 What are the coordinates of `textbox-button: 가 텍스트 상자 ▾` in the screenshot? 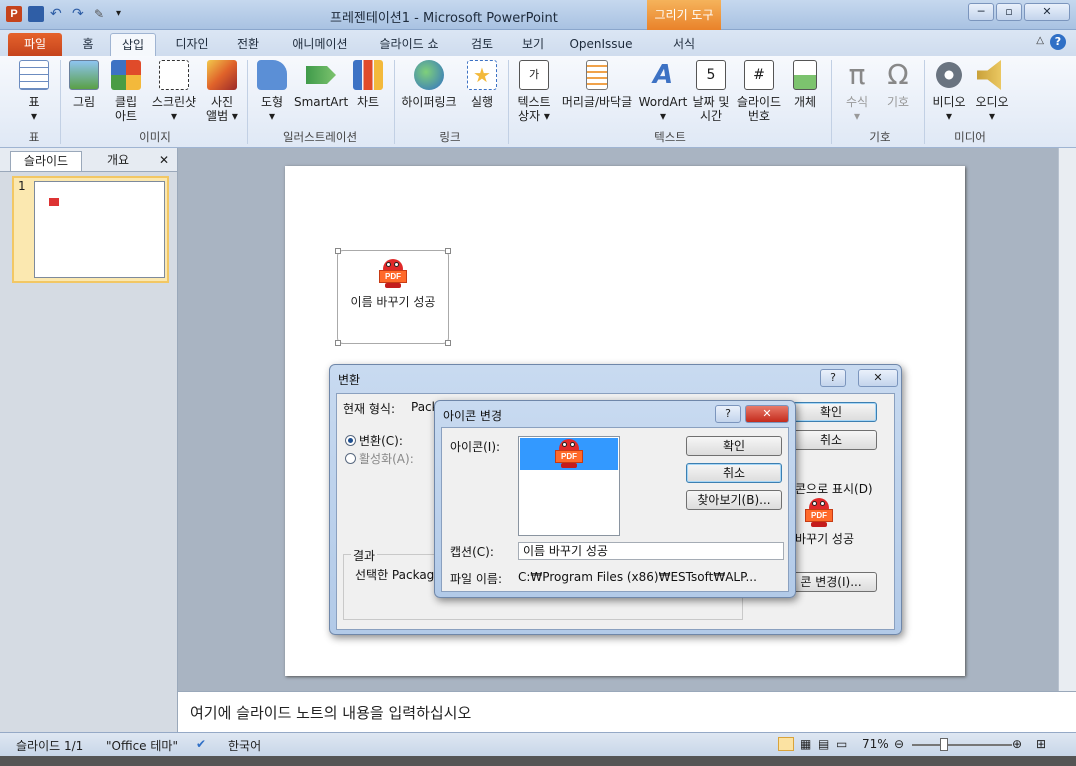 It's located at (534, 91).